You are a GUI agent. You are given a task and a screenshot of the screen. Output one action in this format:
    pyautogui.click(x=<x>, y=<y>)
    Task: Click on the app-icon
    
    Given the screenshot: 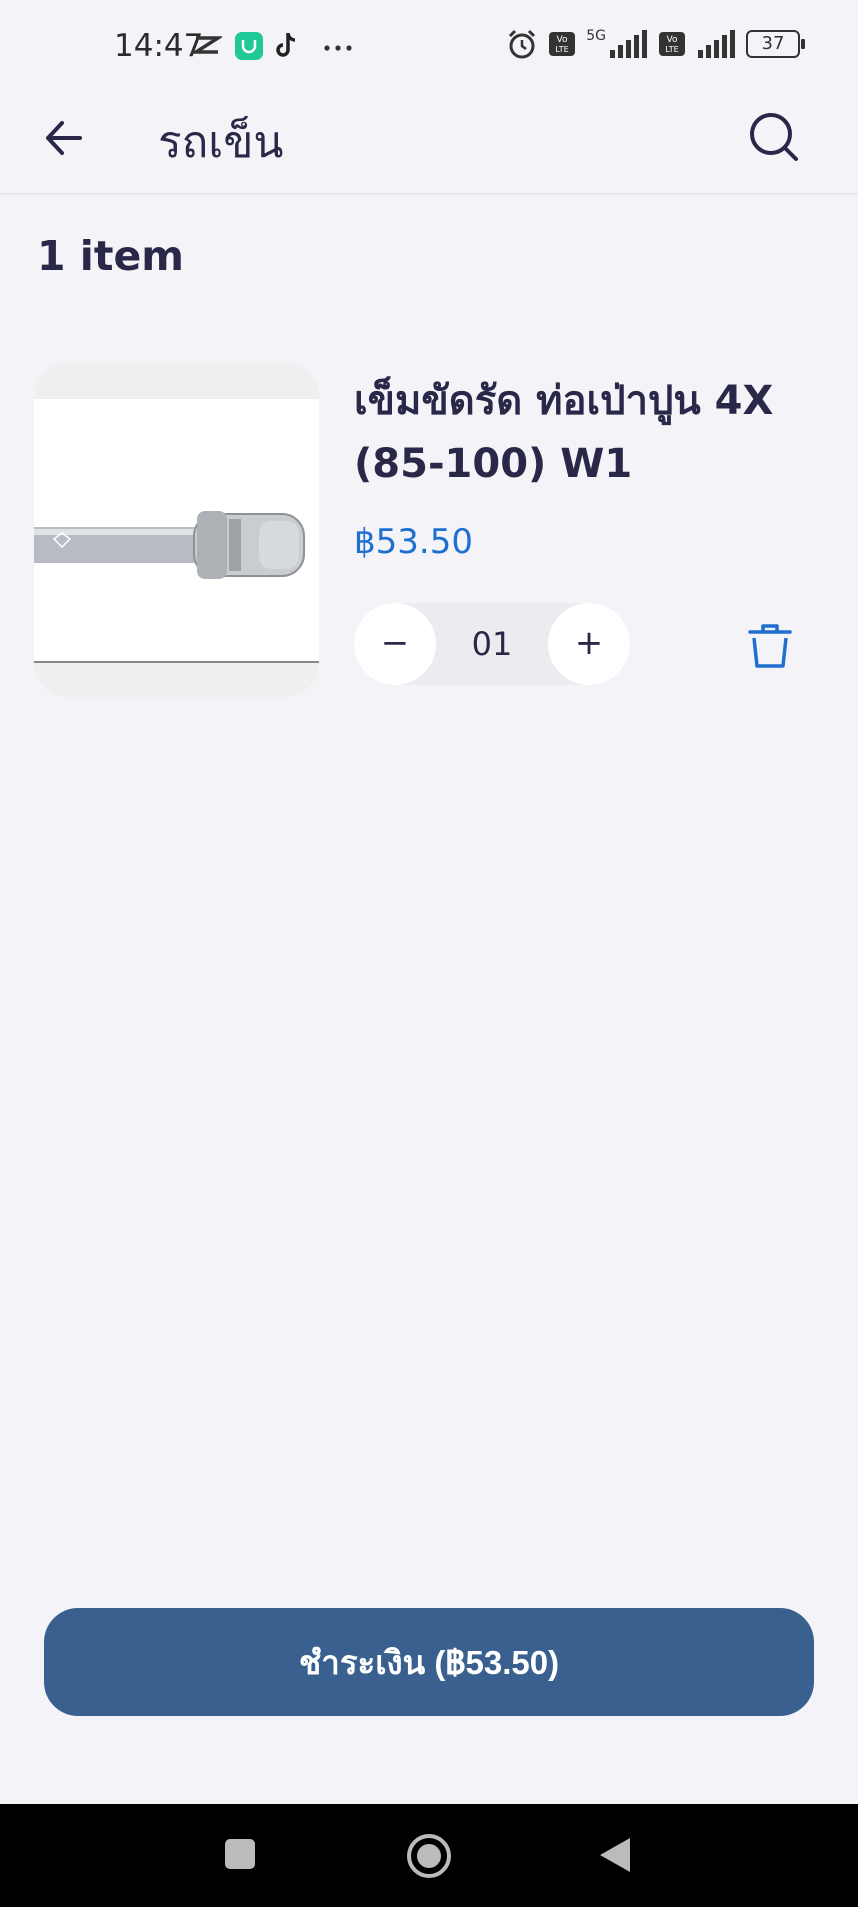 What is the action you would take?
    pyautogui.click(x=249, y=46)
    